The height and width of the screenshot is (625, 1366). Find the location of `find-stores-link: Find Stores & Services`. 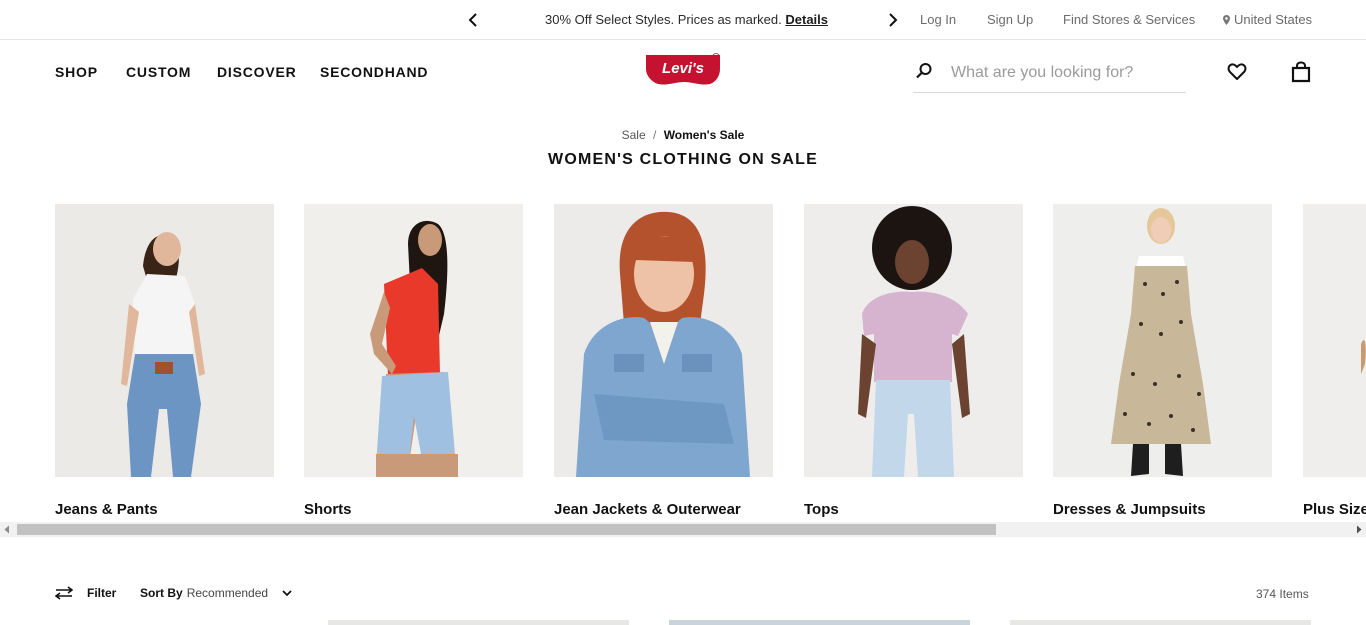

find-stores-link: Find Stores & Services is located at coordinates (1129, 19).